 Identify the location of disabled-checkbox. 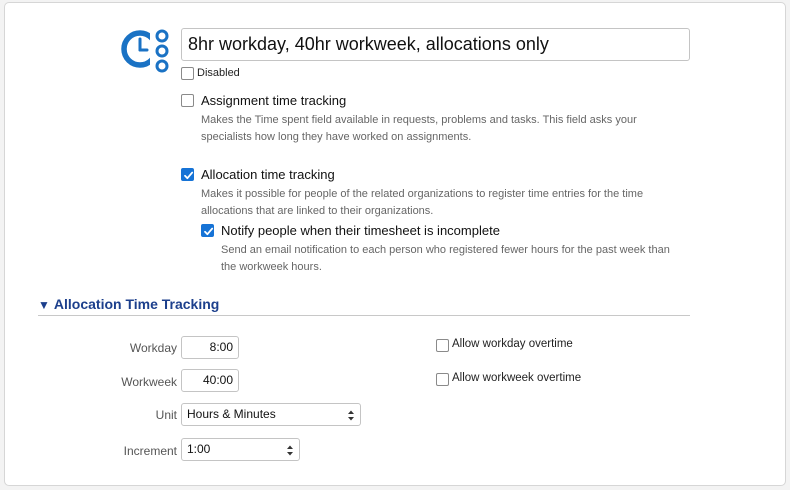
(187, 73).